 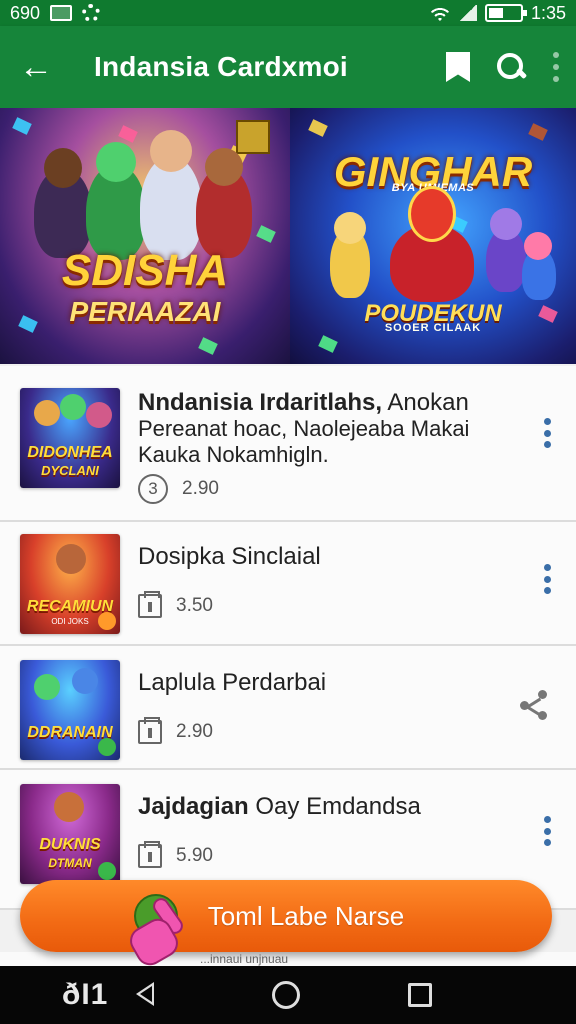 I want to click on banner-left-subtitle: PERIAAZAI, so click(x=145, y=311).